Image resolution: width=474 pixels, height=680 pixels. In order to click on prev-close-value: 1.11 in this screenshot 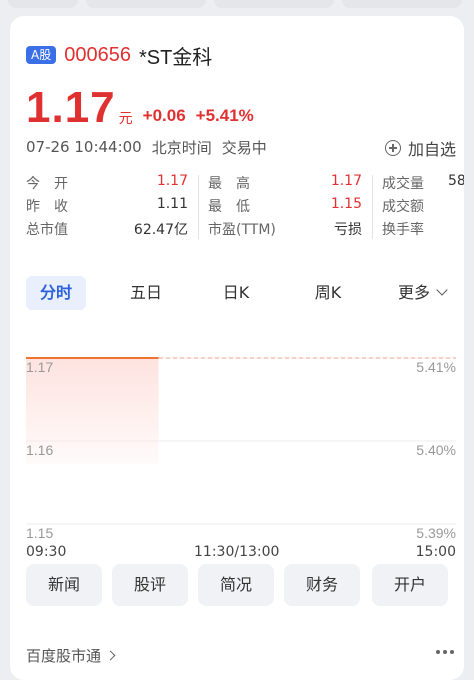, I will do `click(172, 204)`.